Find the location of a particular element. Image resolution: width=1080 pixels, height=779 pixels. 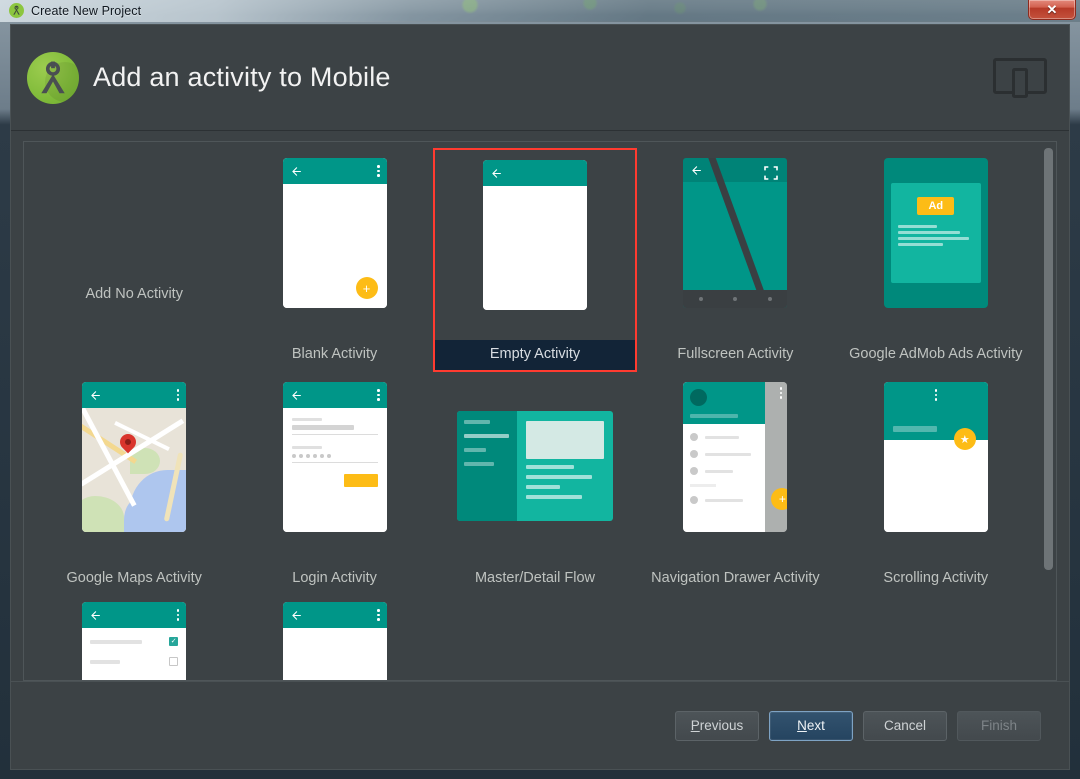

thumbnail-nav-drawer: + is located at coordinates (735, 466).